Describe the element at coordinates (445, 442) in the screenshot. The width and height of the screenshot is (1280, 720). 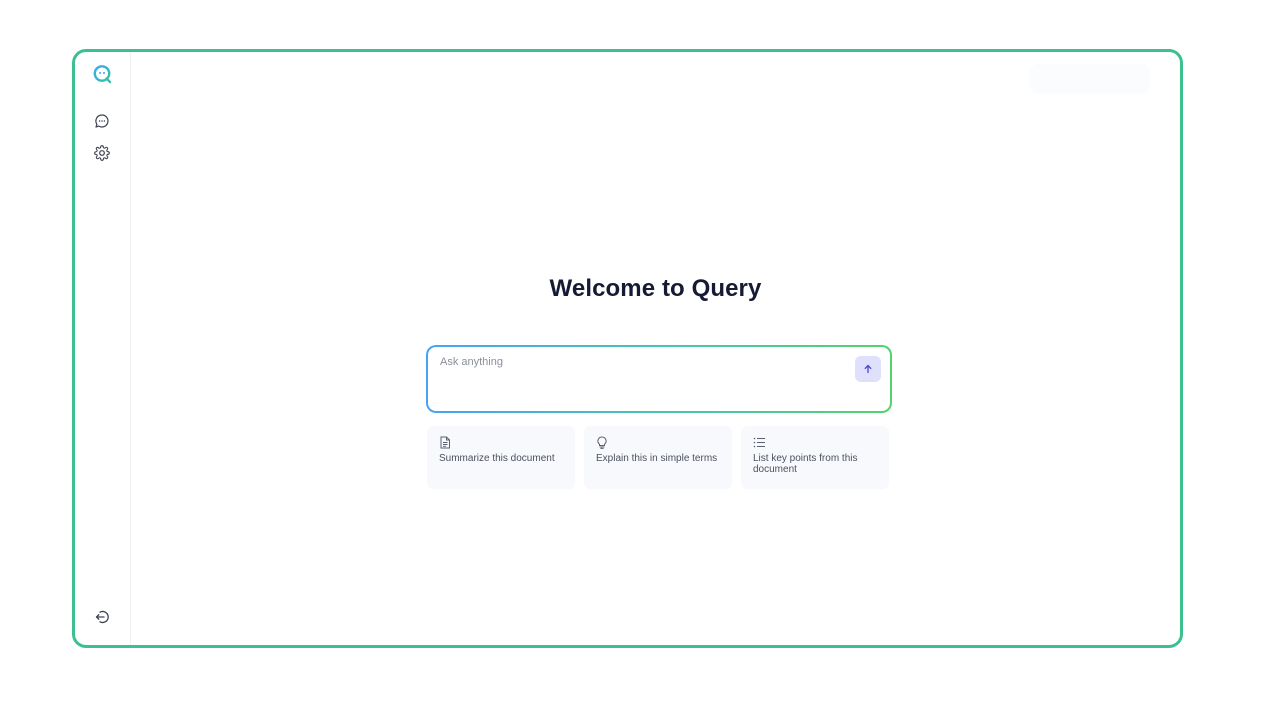
I see `document-icon` at that location.